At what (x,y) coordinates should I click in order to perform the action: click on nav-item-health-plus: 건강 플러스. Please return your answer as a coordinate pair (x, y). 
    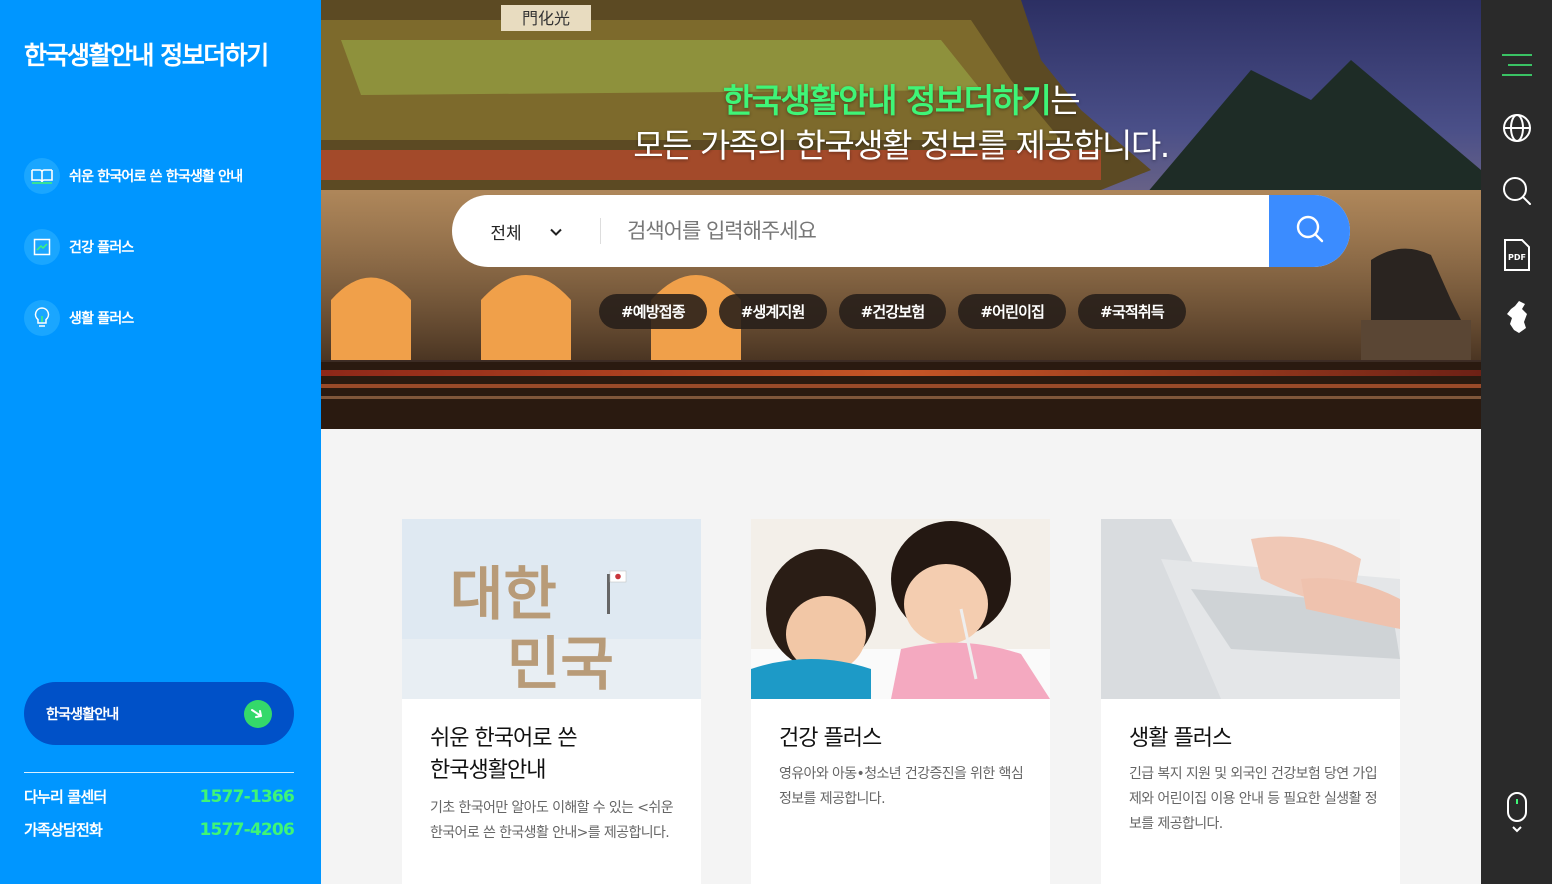
    Looking at the image, I should click on (133, 247).